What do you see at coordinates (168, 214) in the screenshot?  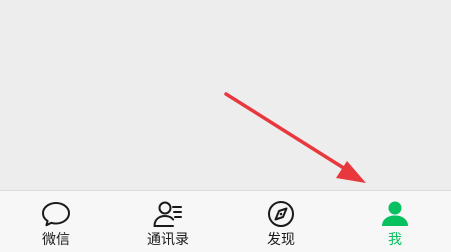 I see `contacts-icon` at bounding box center [168, 214].